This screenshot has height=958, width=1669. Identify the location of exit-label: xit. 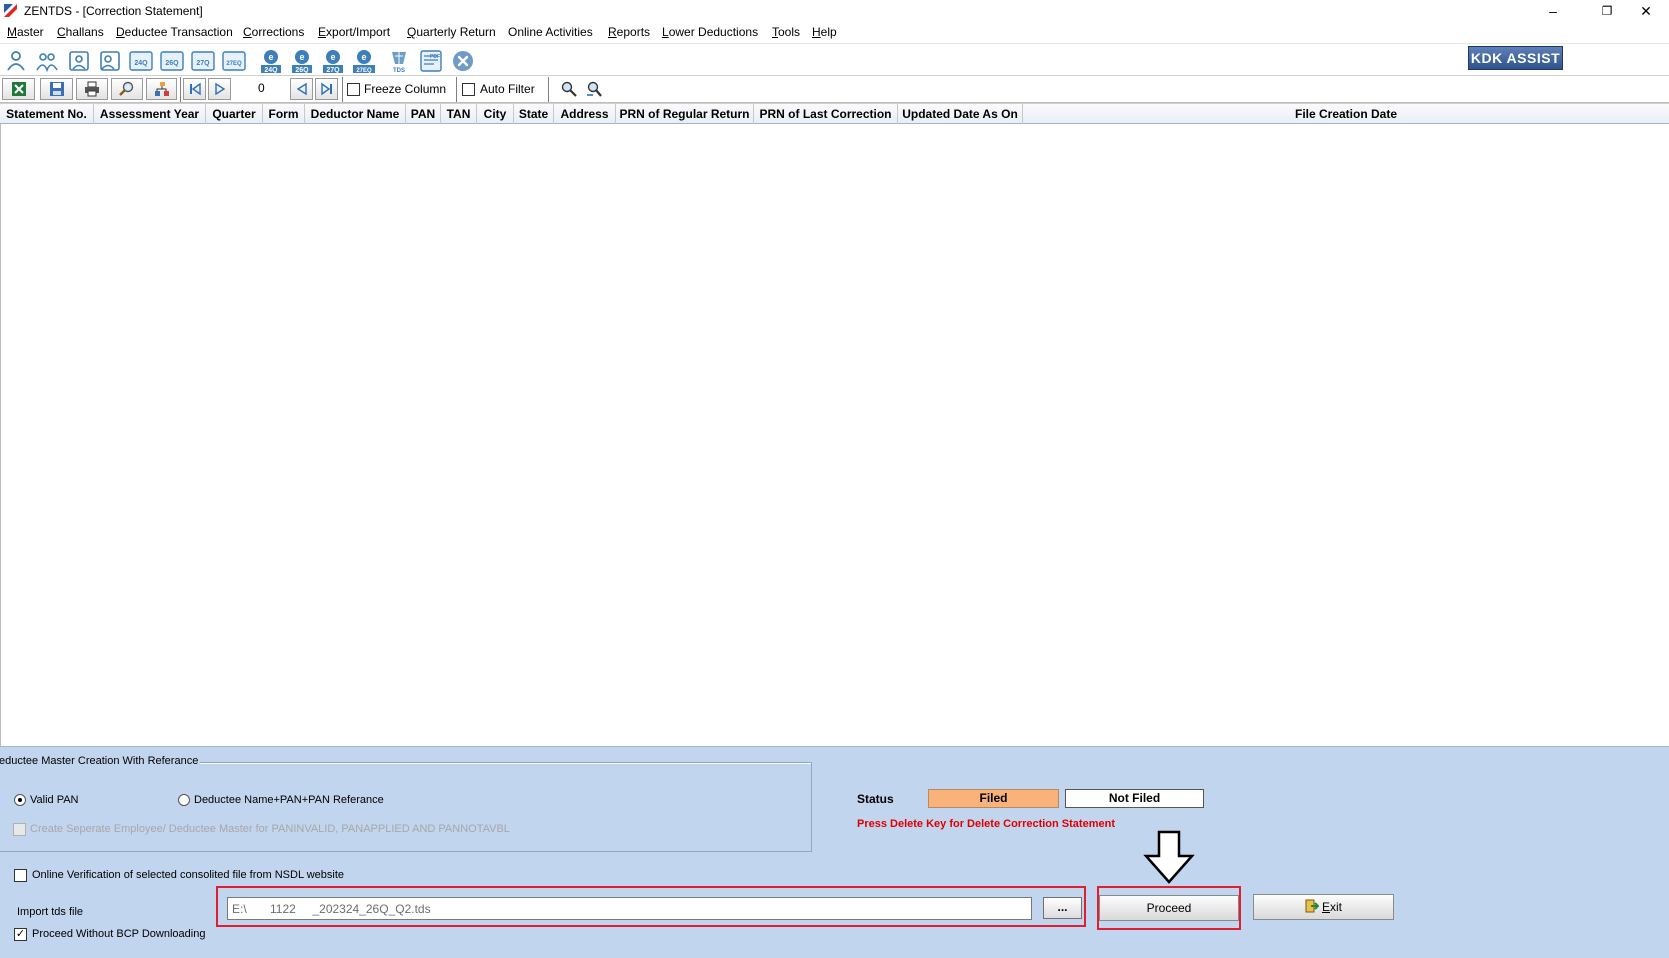
(1336, 907).